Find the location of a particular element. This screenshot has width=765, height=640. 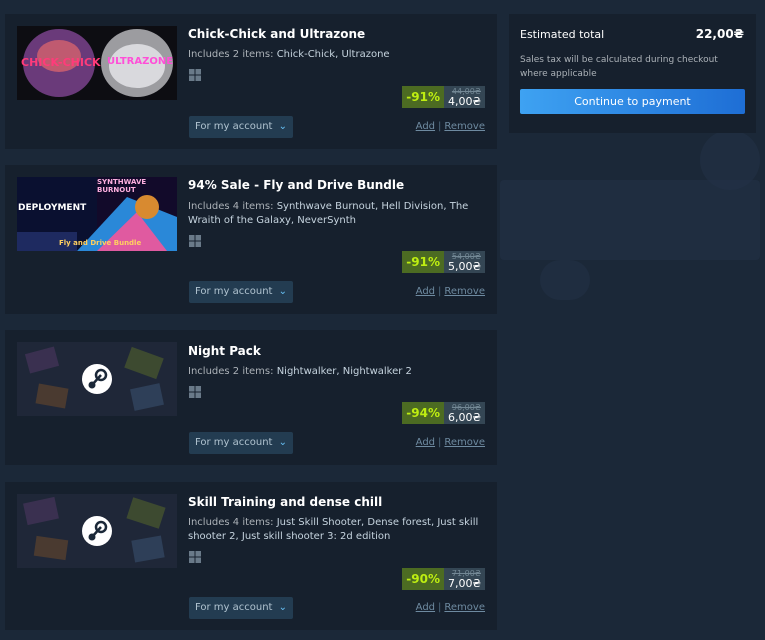

discount-badge: -94% is located at coordinates (423, 413).